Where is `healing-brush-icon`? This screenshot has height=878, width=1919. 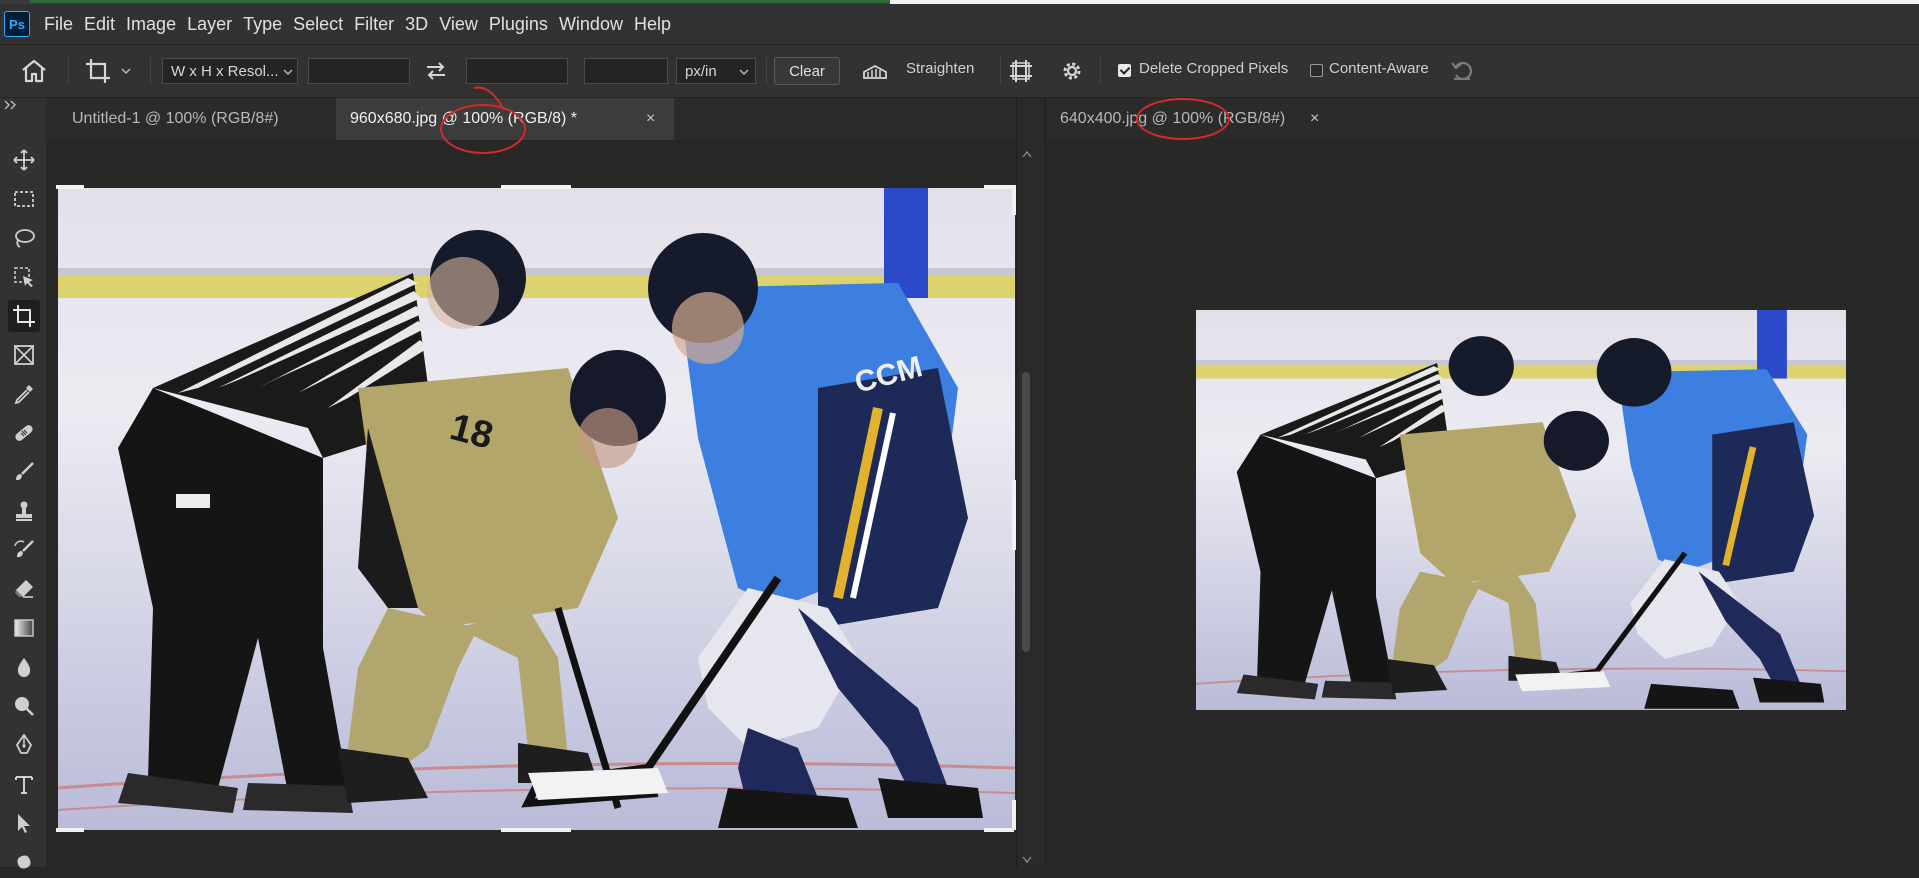
healing-brush-icon is located at coordinates (24, 433).